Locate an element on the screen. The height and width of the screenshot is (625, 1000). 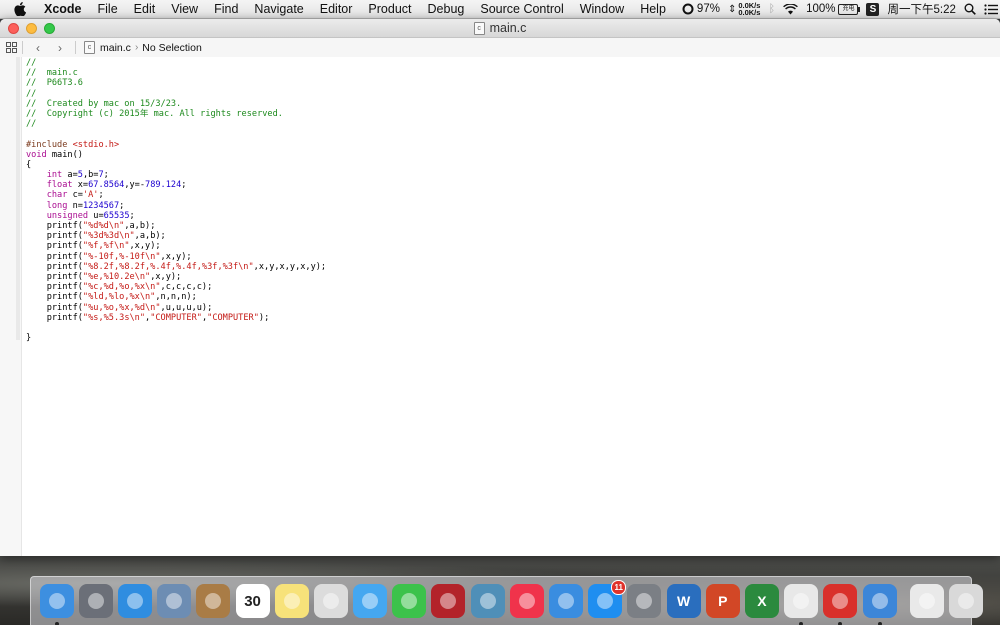
rocket-icon is located at coordinates (95, 601).